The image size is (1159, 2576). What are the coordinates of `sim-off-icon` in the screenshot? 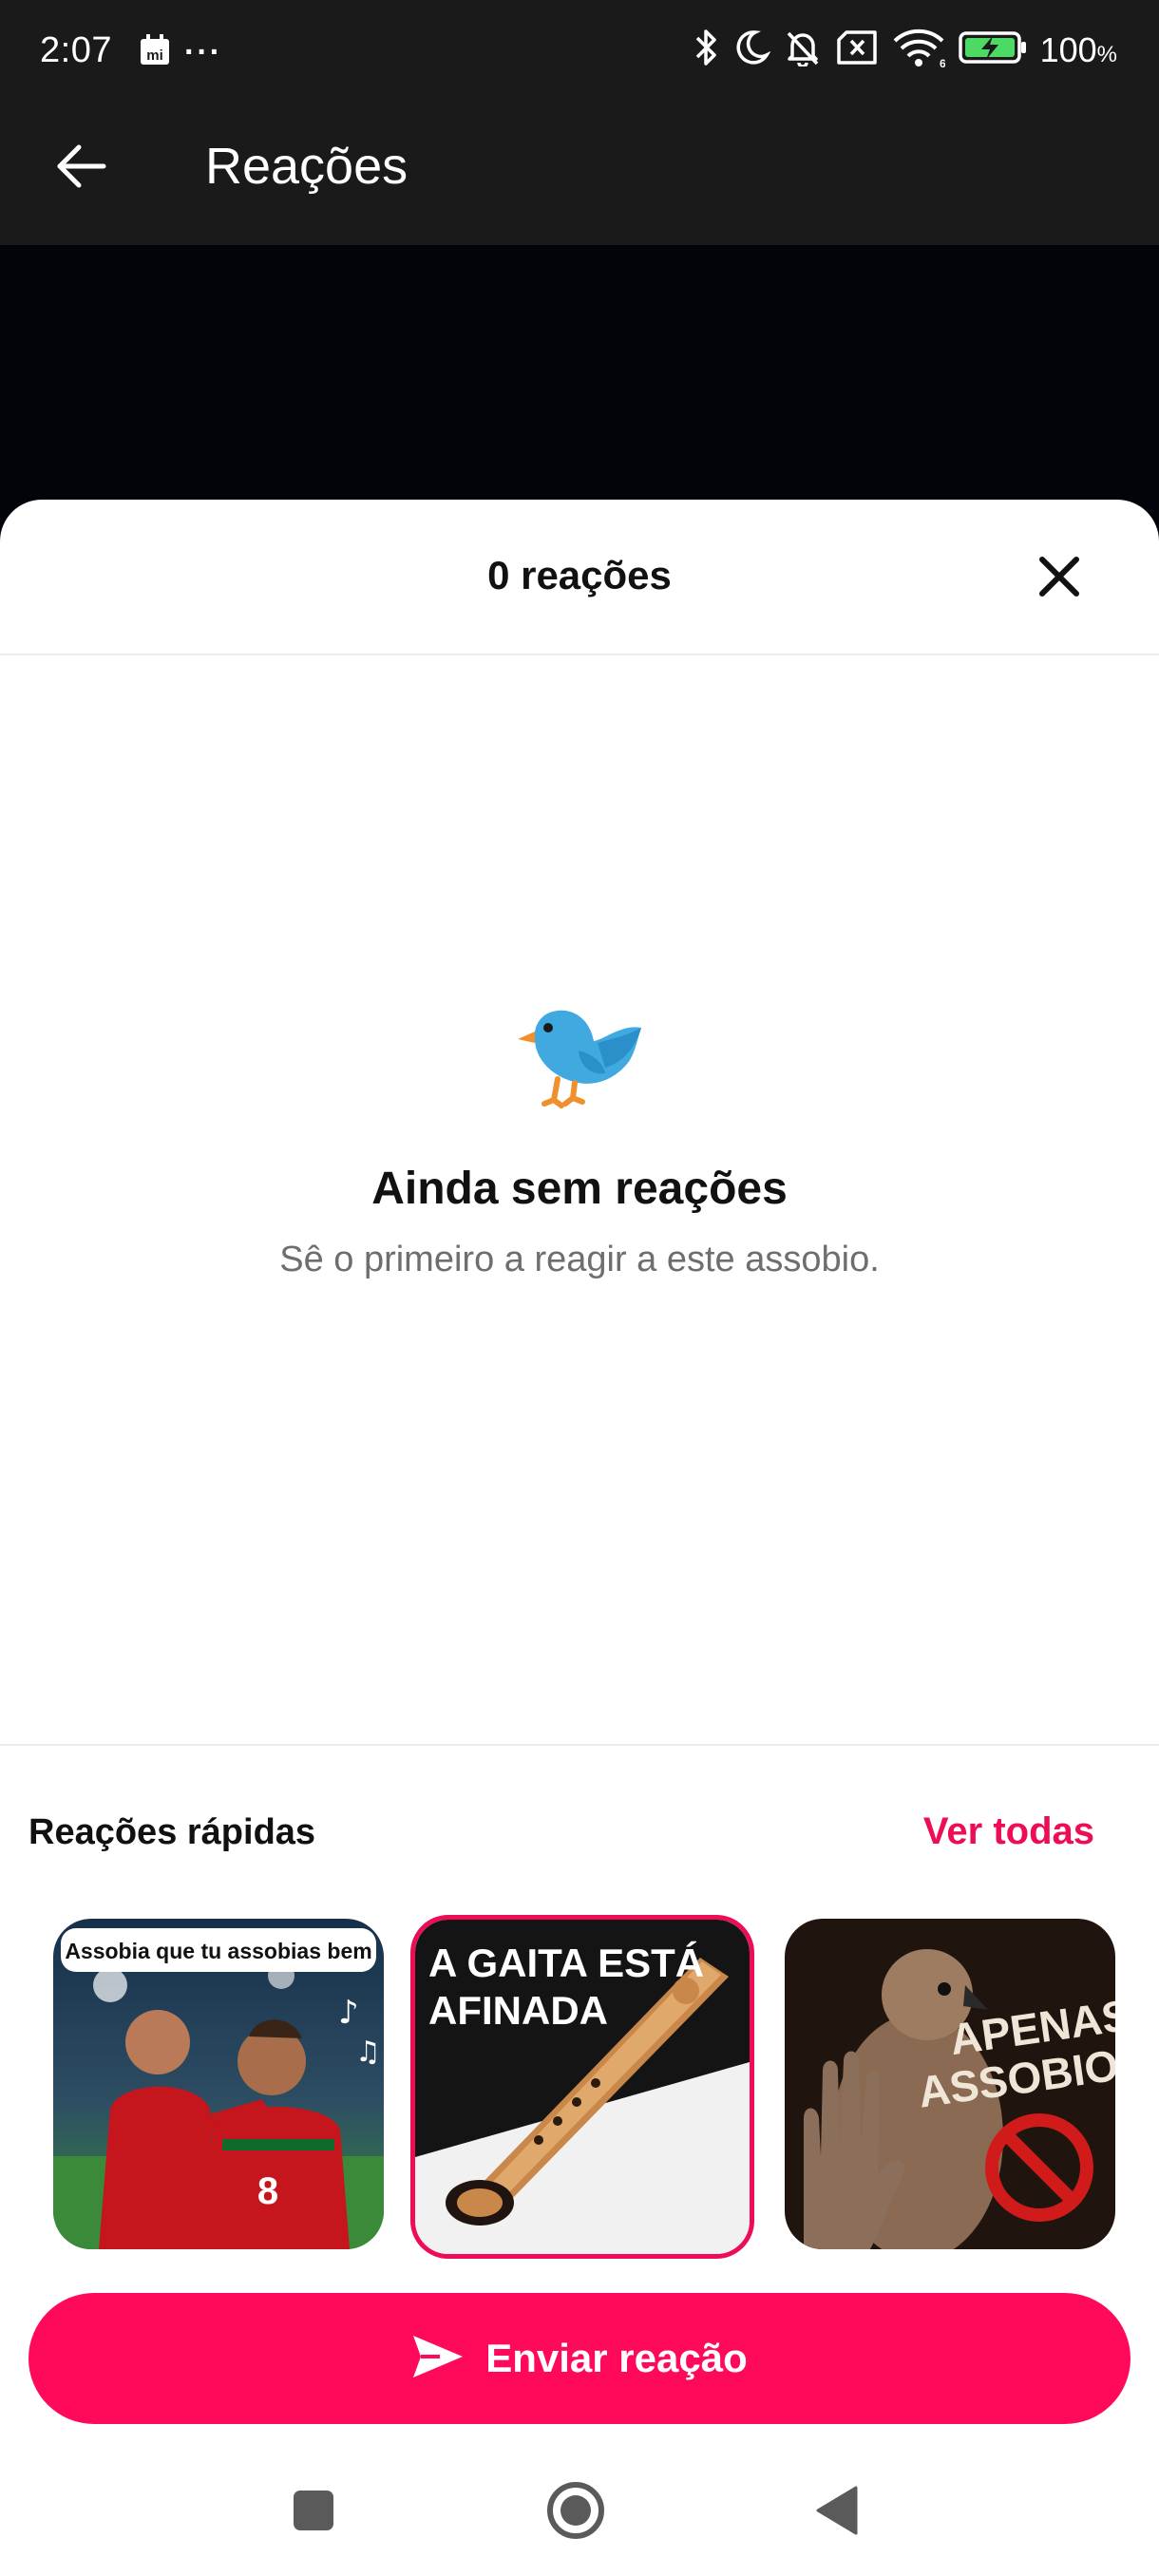 It's located at (857, 49).